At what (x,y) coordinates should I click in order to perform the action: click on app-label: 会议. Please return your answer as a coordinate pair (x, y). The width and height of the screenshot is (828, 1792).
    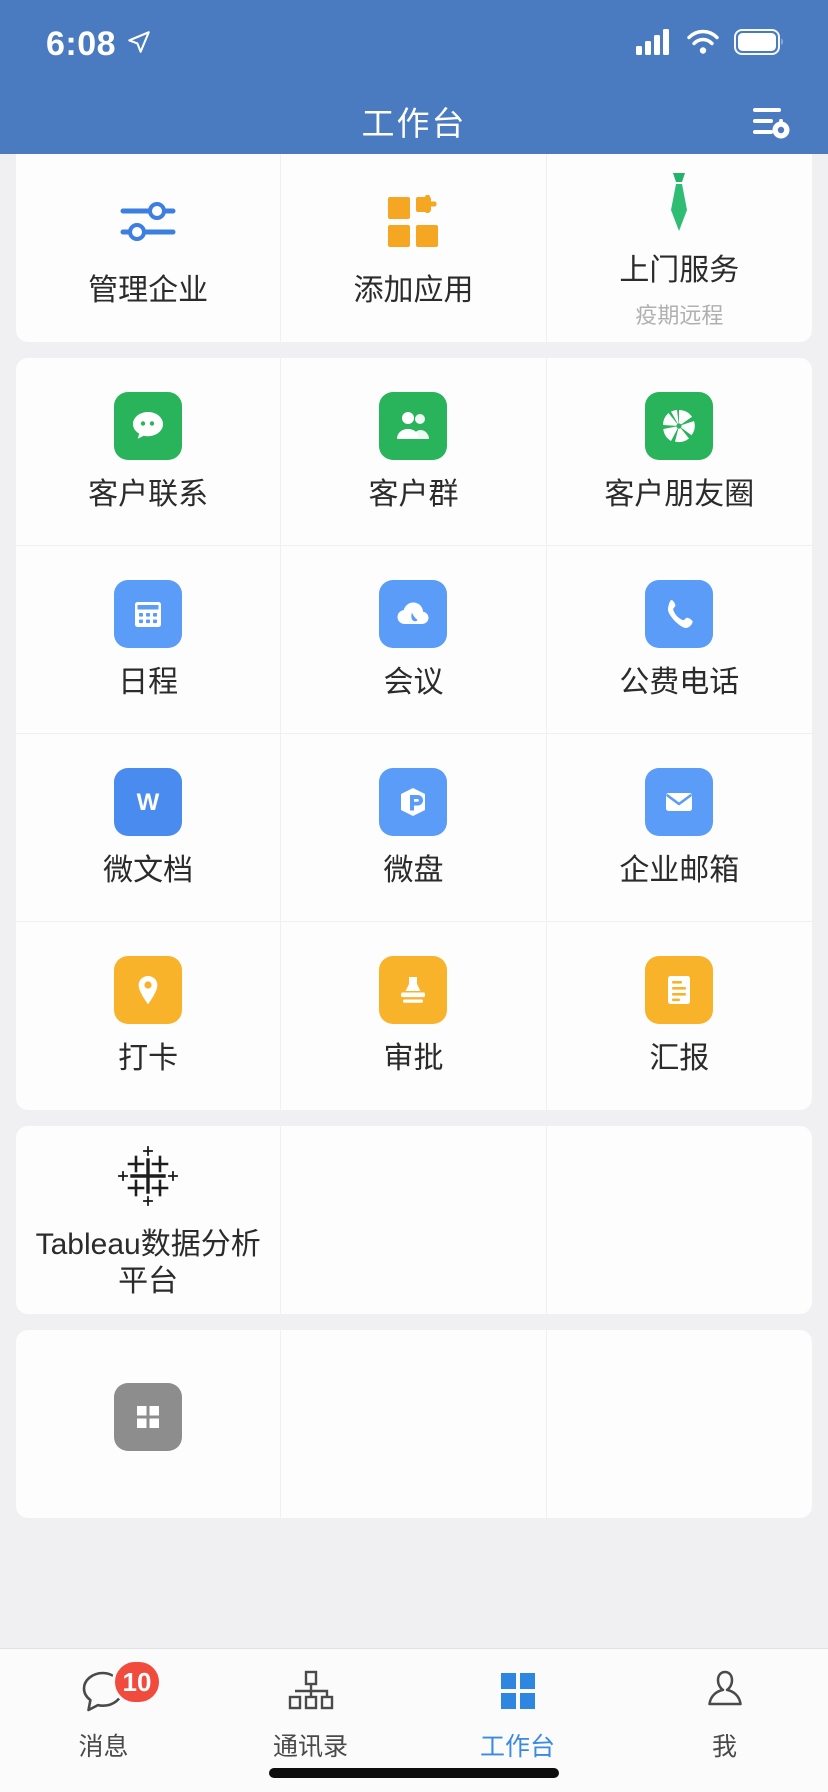
    Looking at the image, I should click on (413, 682).